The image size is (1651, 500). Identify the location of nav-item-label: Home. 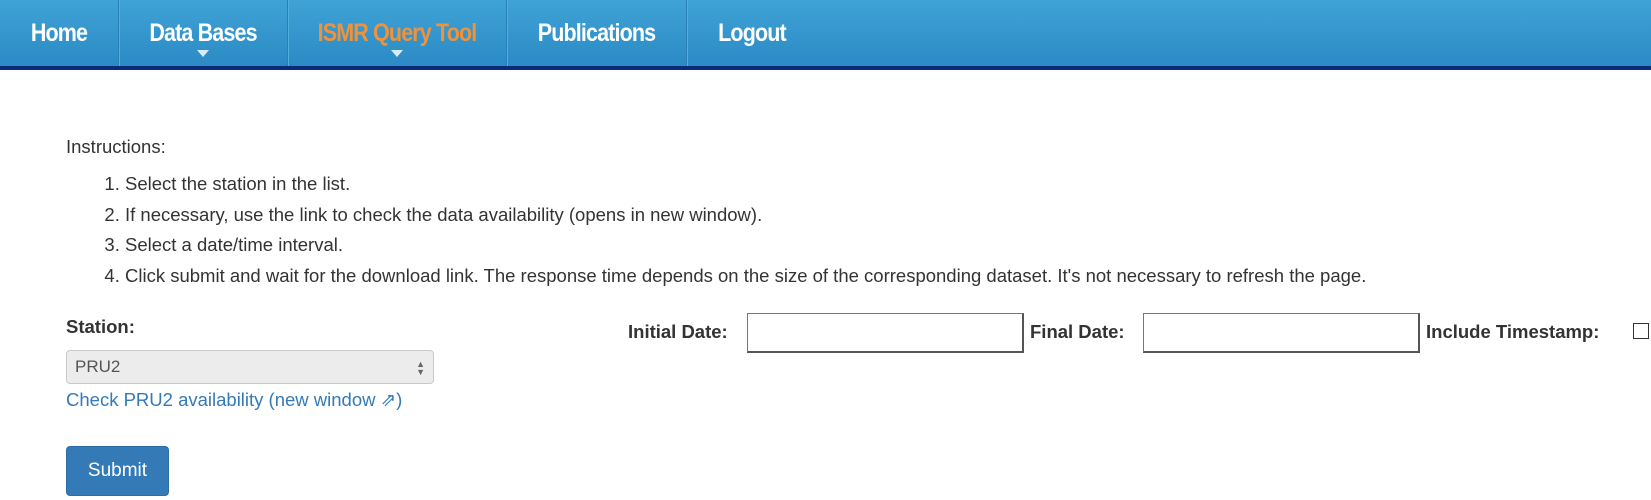
(59, 32).